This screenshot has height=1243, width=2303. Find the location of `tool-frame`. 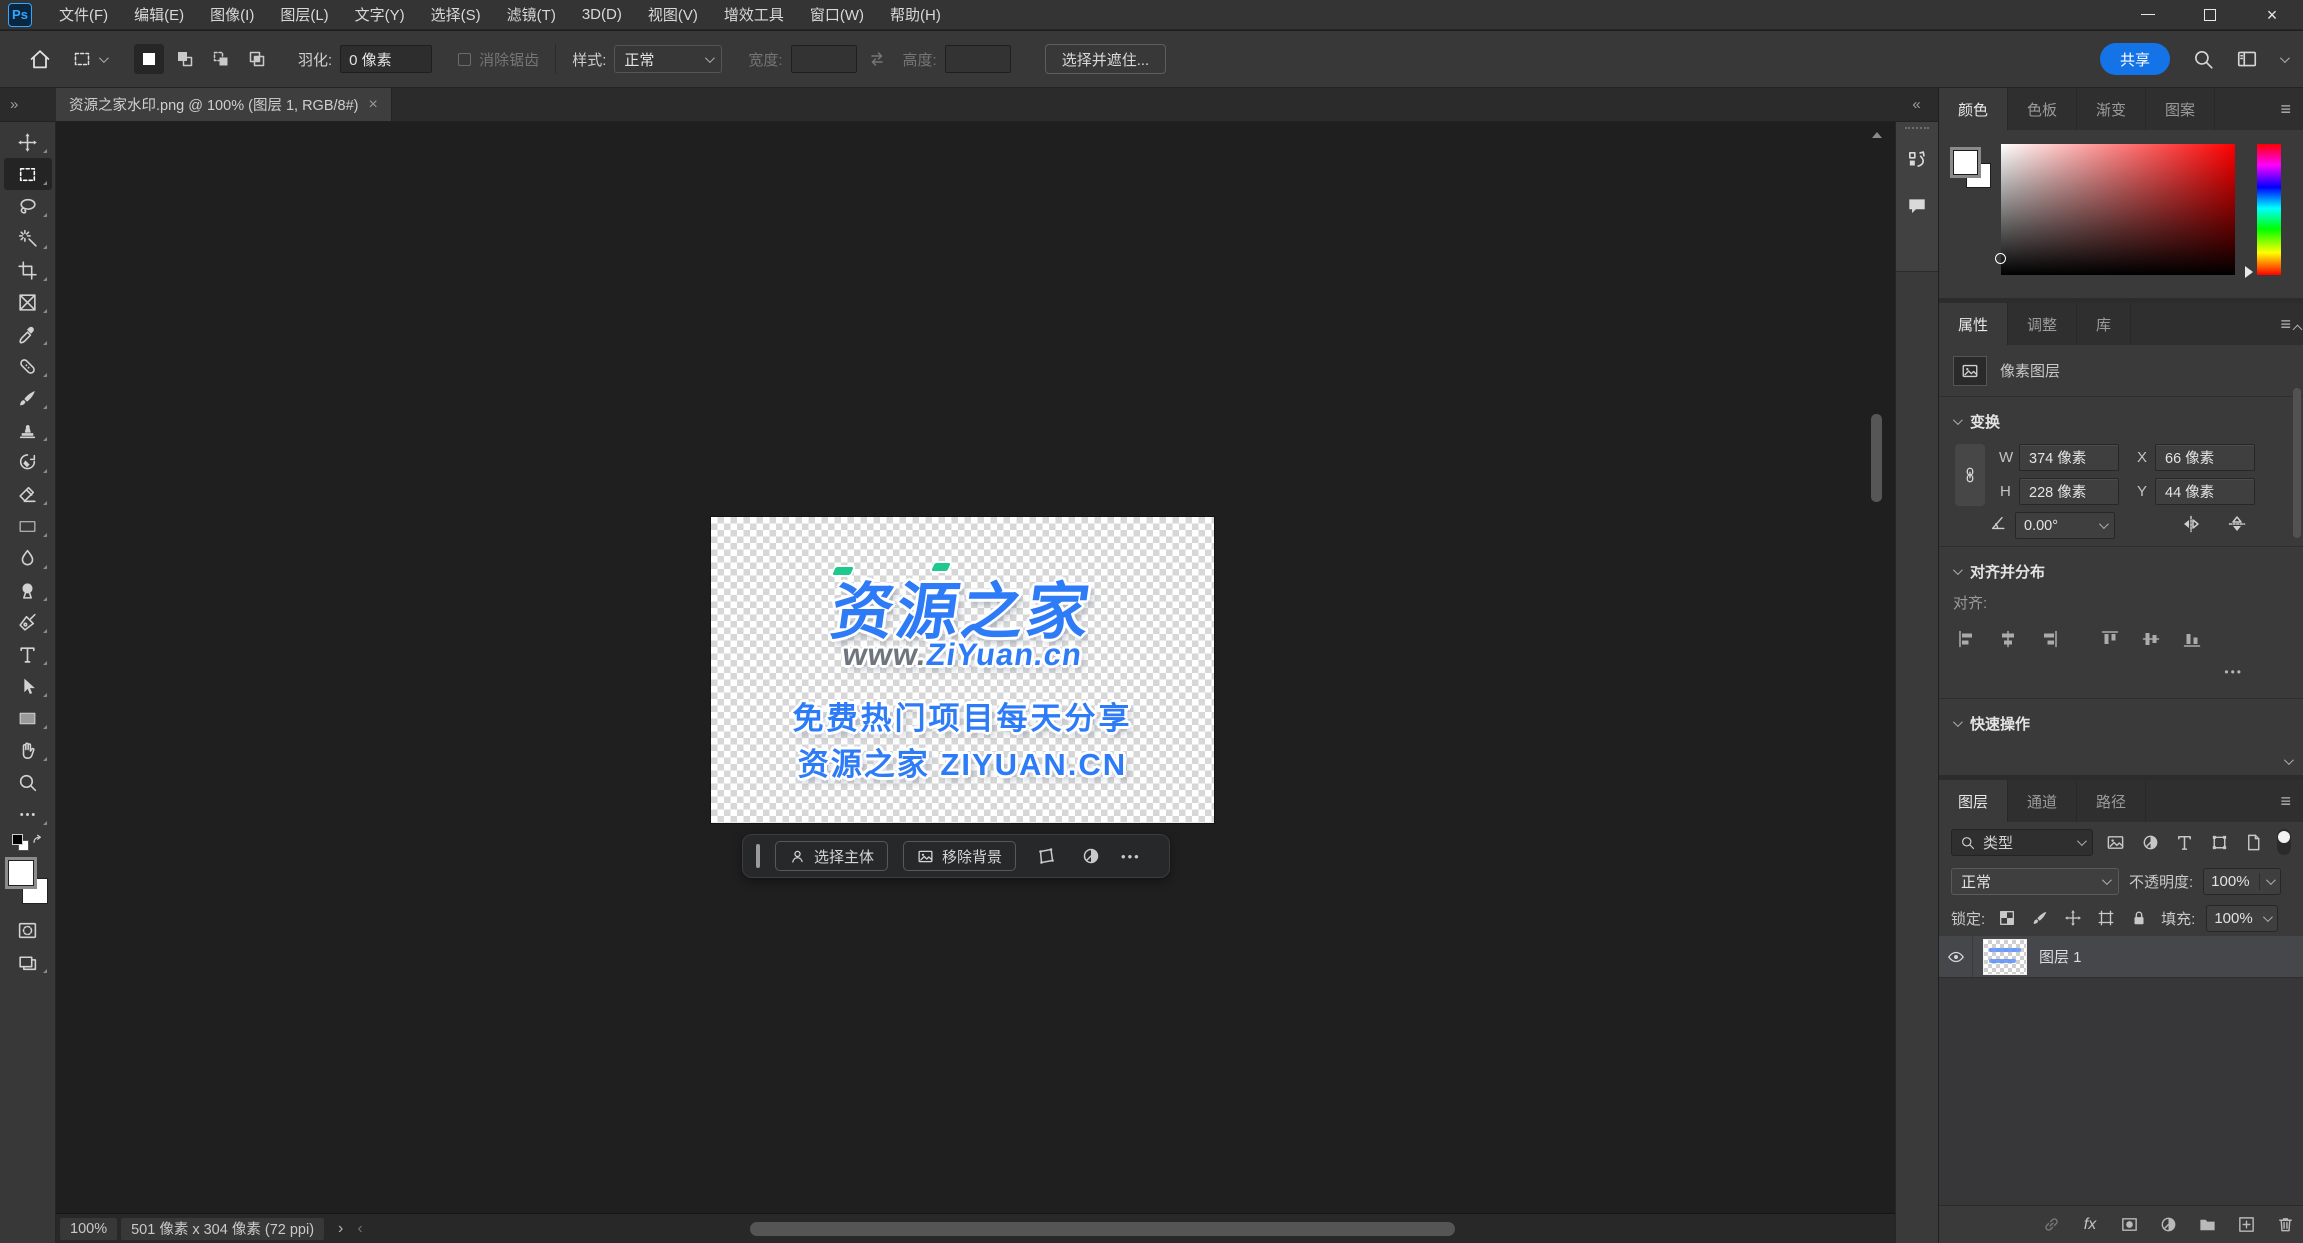

tool-frame is located at coordinates (28, 302).